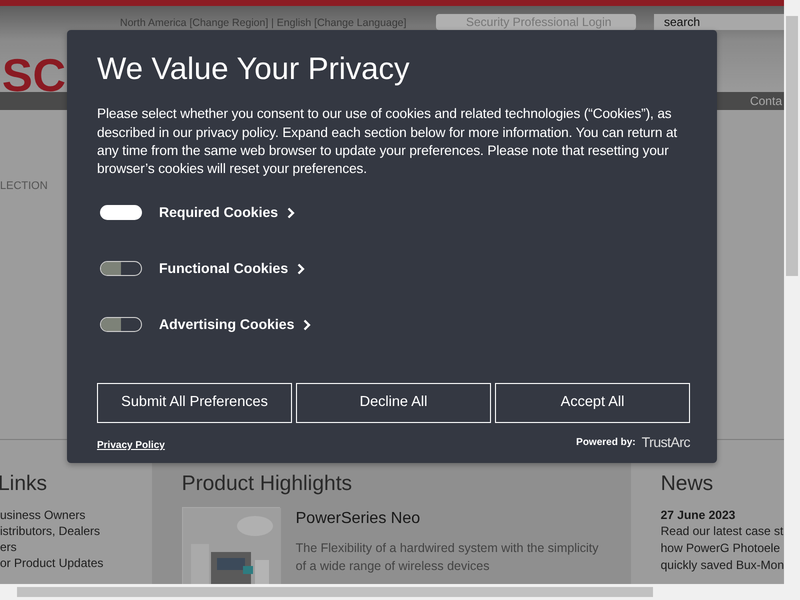 The image size is (800, 600). Describe the element at coordinates (76, 563) in the screenshot. I see `quick-link: or Product Updates` at that location.